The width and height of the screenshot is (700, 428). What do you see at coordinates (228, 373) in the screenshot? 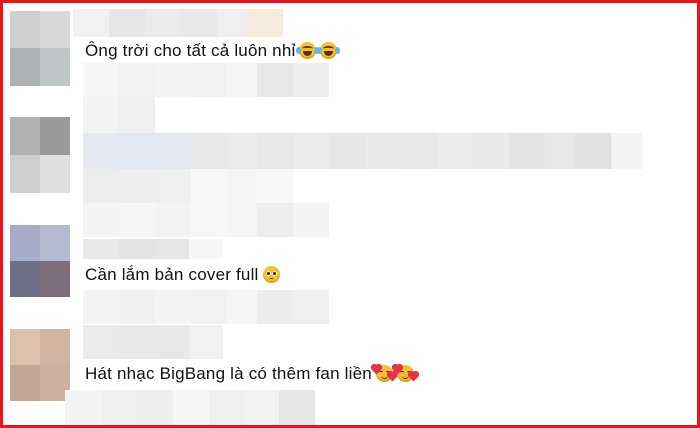
I see `comment-label: Hát nhạc BigBang là có thêm fan liền` at bounding box center [228, 373].